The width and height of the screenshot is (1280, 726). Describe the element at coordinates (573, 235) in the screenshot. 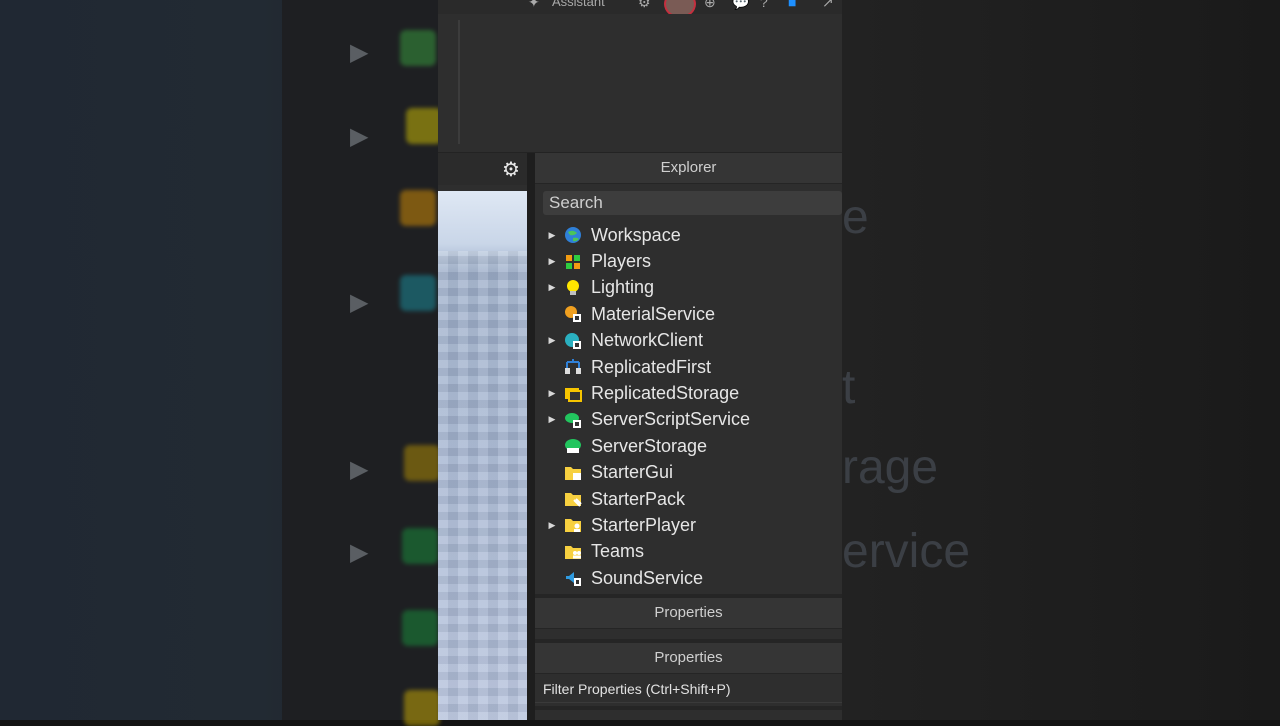

I see `globe-icon` at that location.